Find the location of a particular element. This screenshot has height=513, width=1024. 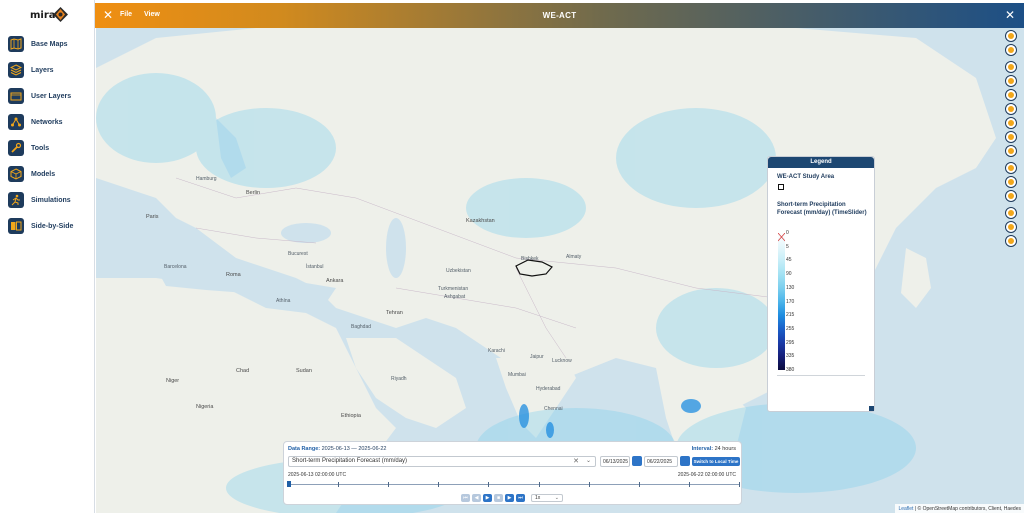

speed-select: 1x ⌄ is located at coordinates (547, 498).